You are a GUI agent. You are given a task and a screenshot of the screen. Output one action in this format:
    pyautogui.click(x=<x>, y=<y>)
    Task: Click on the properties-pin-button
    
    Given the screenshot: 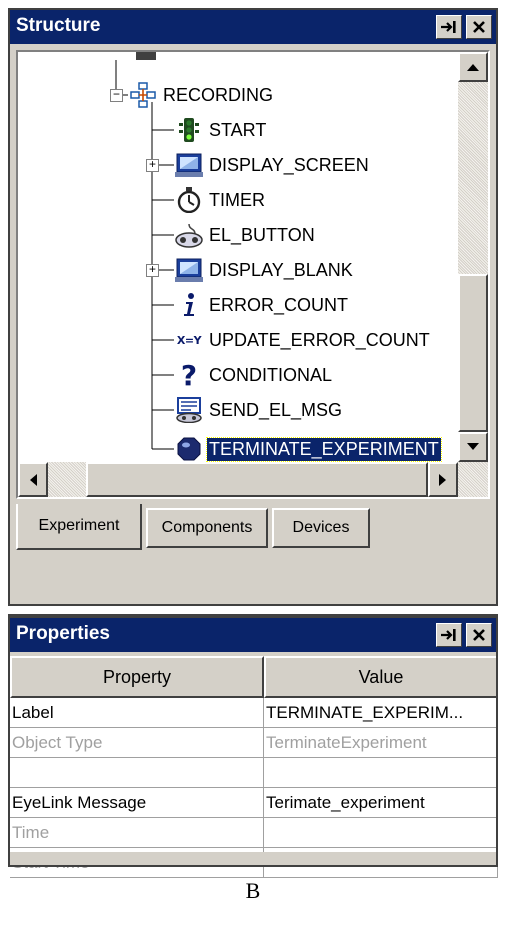 What is the action you would take?
    pyautogui.click(x=449, y=635)
    